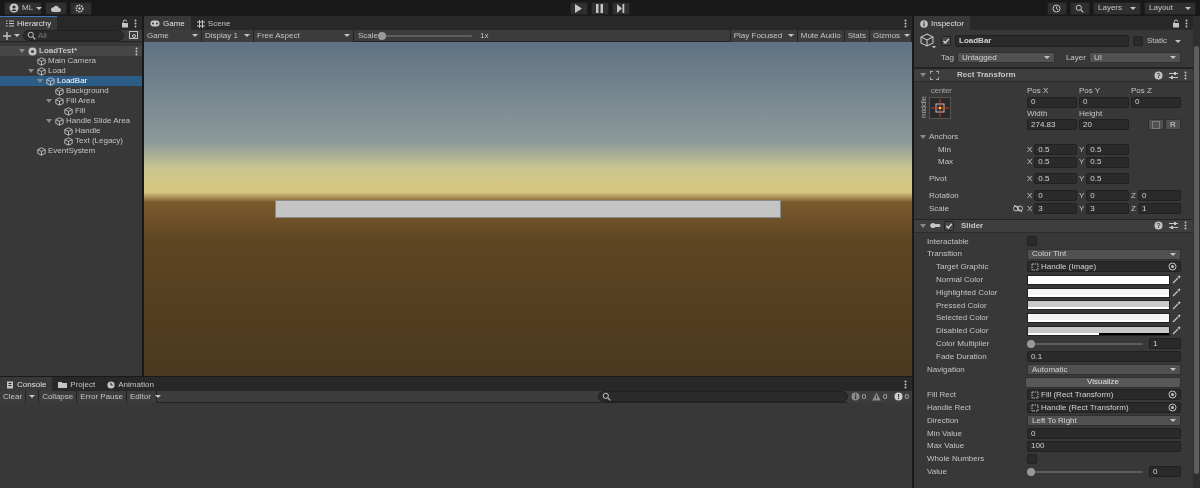  I want to click on play-button, so click(579, 8).